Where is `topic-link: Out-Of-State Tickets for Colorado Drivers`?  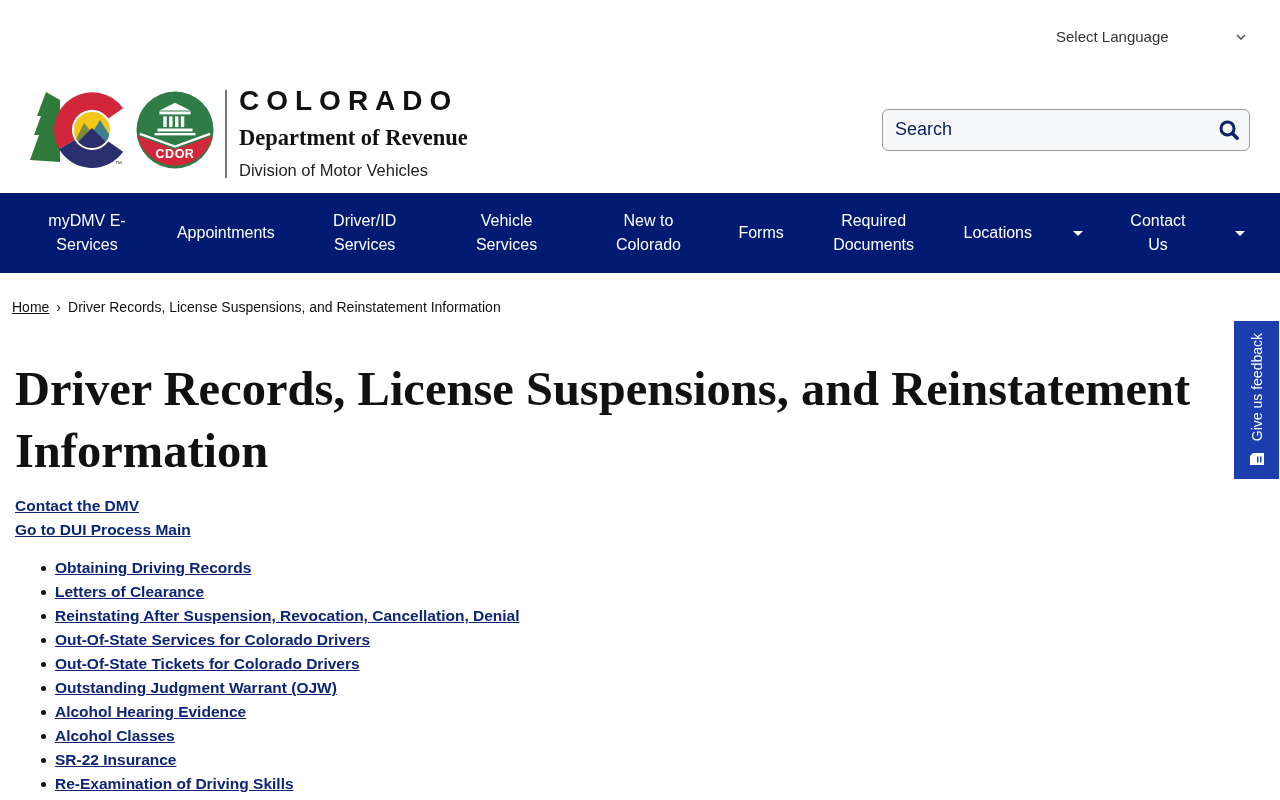 topic-link: Out-Of-State Tickets for Colorado Drivers is located at coordinates (207, 664).